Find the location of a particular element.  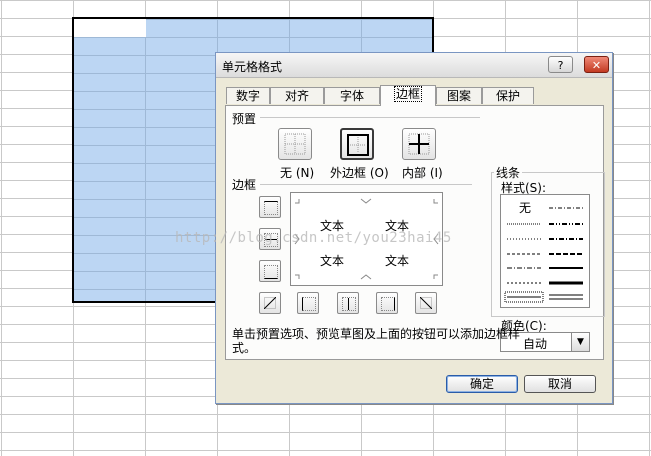

border-left-icon is located at coordinates (309, 304).